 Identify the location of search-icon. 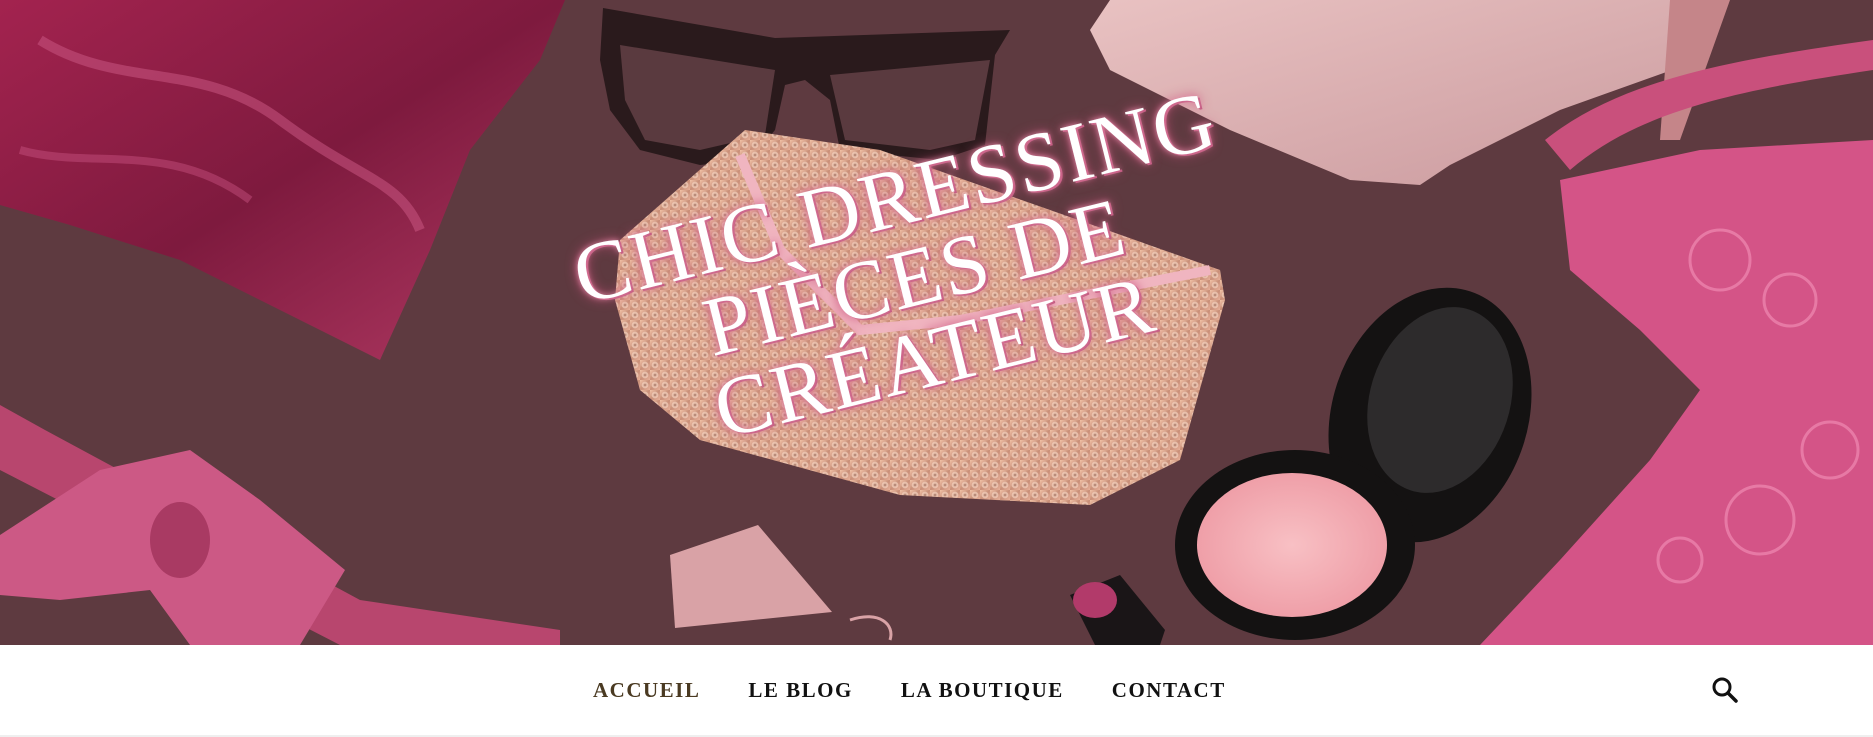
(1725, 690).